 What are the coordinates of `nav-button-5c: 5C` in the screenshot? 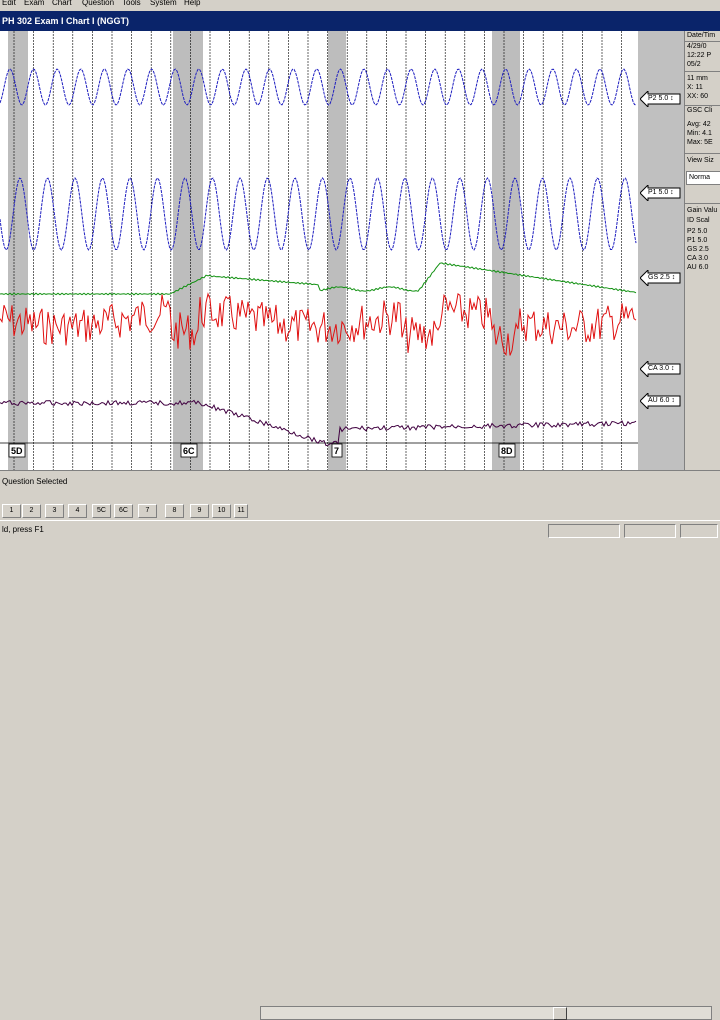 It's located at (101, 511).